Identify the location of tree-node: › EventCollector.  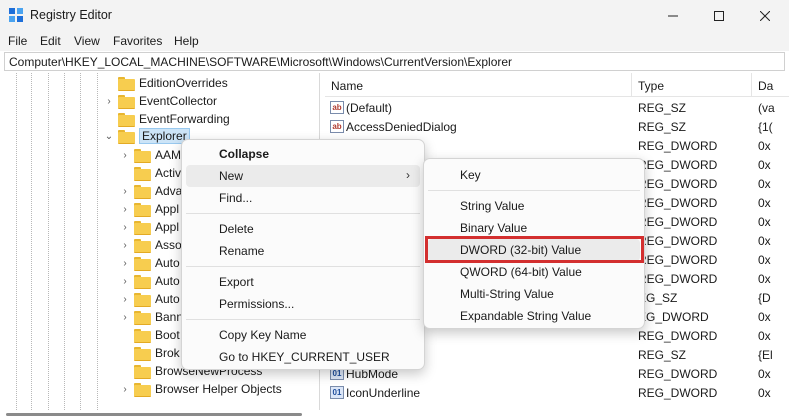
(160, 101).